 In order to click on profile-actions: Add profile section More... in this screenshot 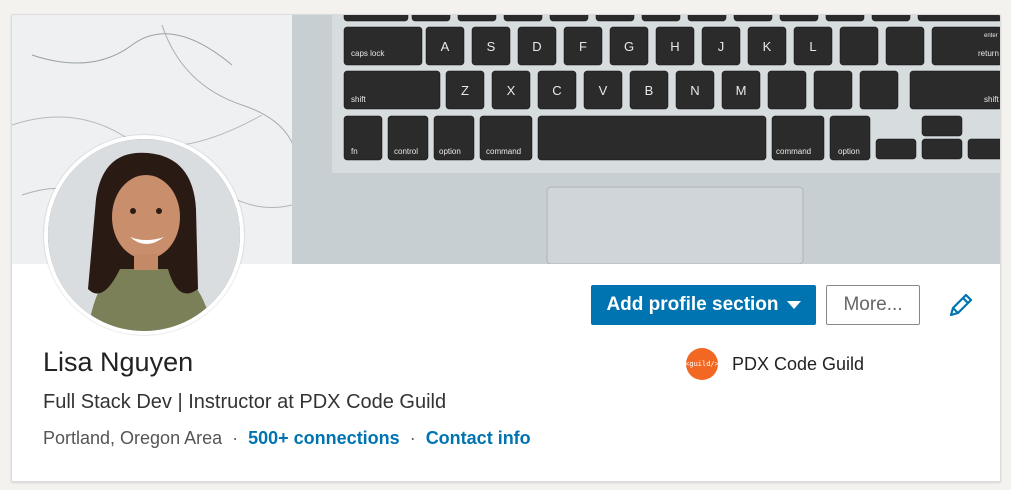, I will do `click(783, 305)`.